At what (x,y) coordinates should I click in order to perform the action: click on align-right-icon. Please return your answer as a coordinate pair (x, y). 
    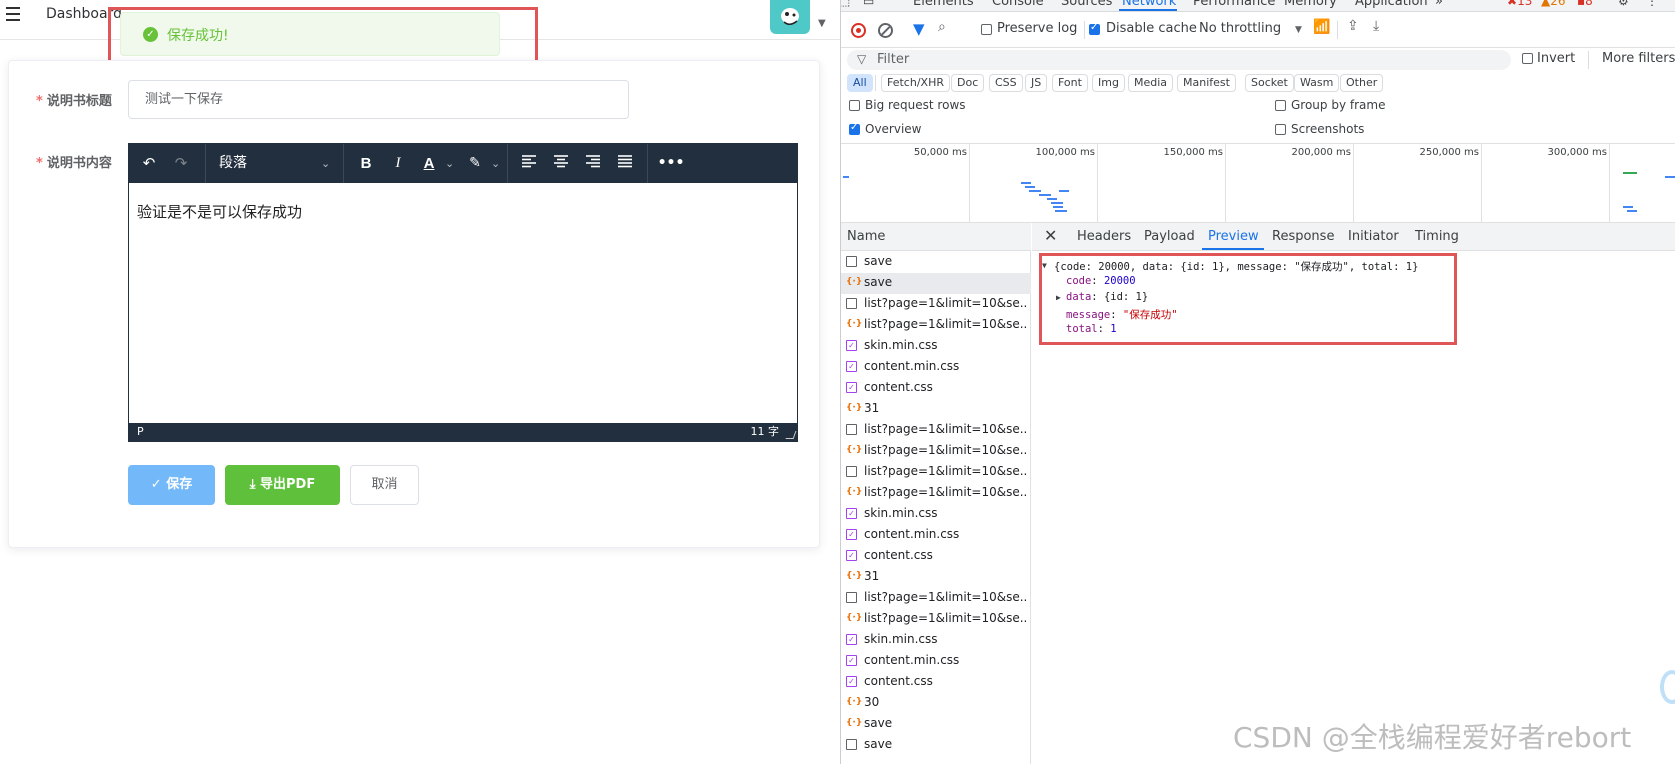
    Looking at the image, I should click on (593, 163).